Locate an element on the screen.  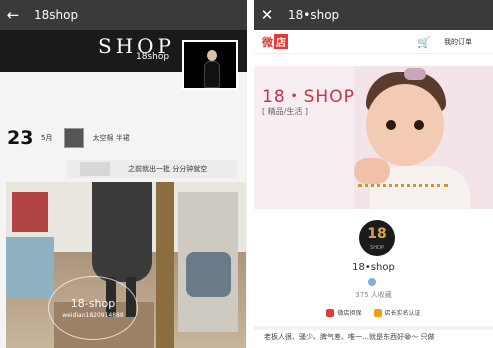
hero-baby-eye-right is located at coordinates (419, 125).